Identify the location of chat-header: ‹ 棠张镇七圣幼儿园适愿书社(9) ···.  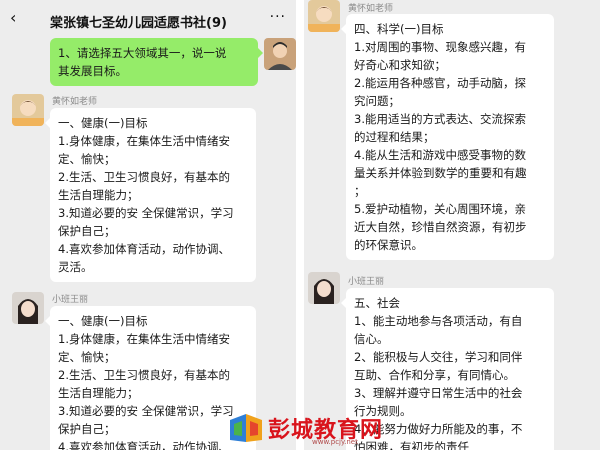
(148, 20).